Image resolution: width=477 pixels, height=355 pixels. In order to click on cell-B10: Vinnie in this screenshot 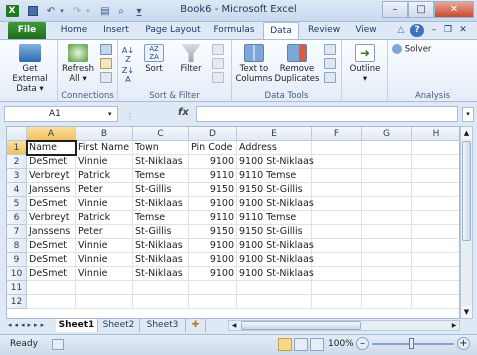, I will do `click(104, 274)`.